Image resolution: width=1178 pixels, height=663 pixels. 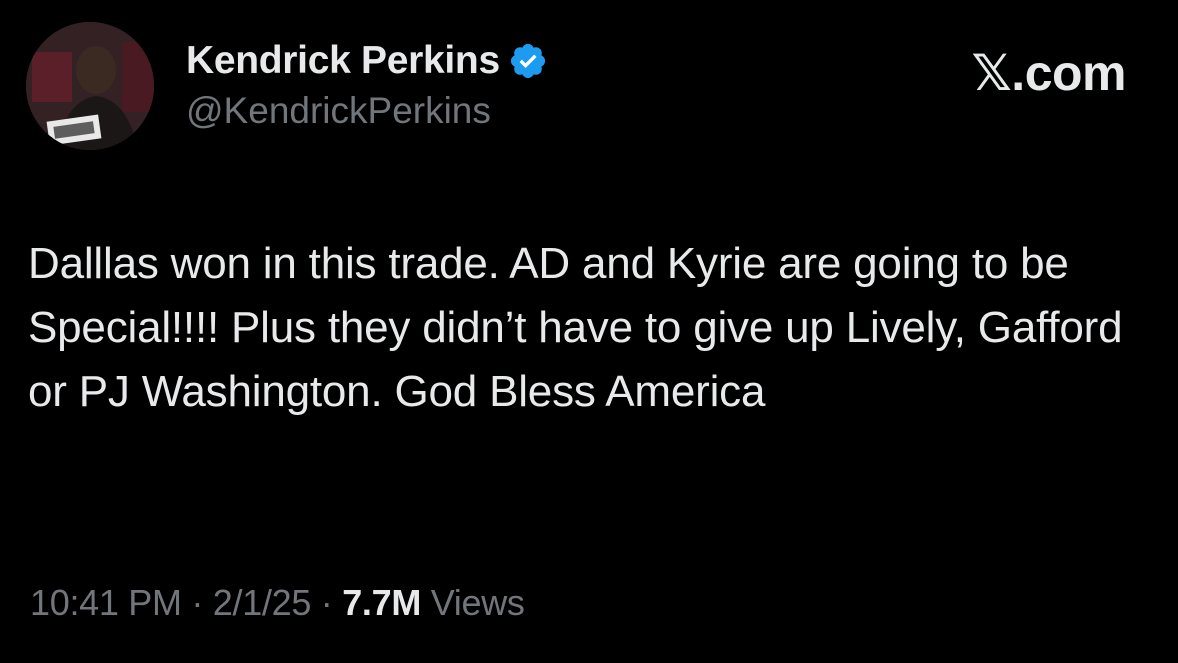 I want to click on x-com-logo: 𝕏.com, so click(x=1049, y=73).